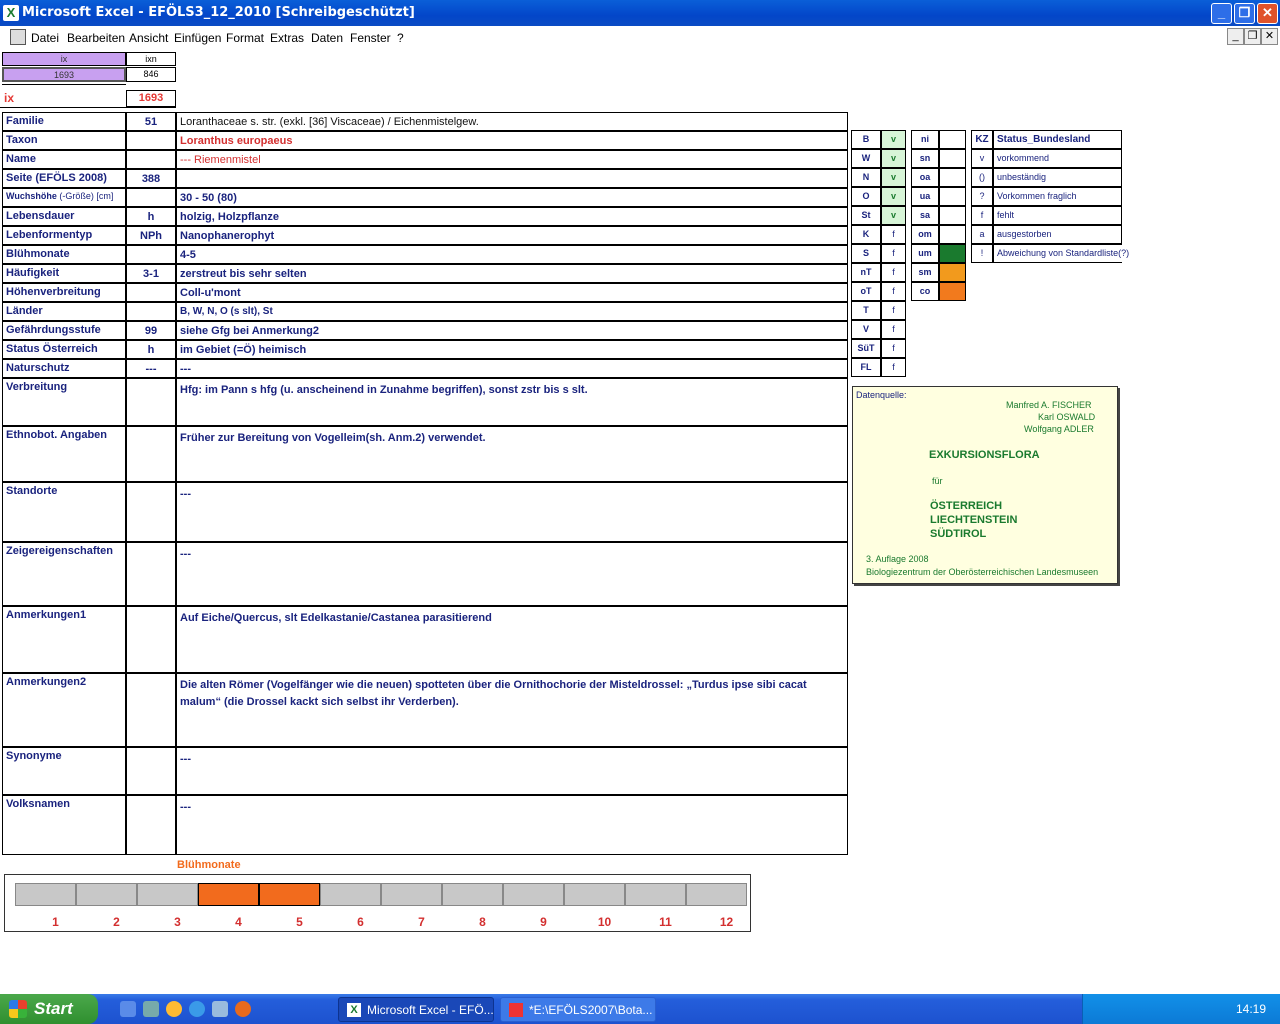 This screenshot has width=1280, height=1024. Describe the element at coordinates (937, 481) in the screenshot. I see `quelle-fuer: für` at that location.